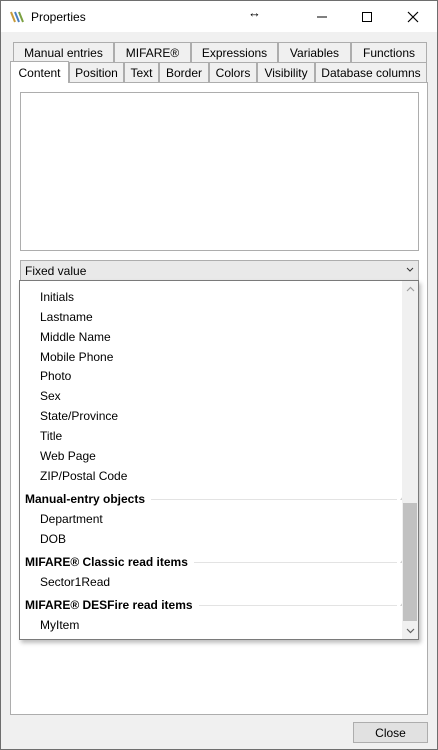  I want to click on scroll-down-button, so click(410, 631).